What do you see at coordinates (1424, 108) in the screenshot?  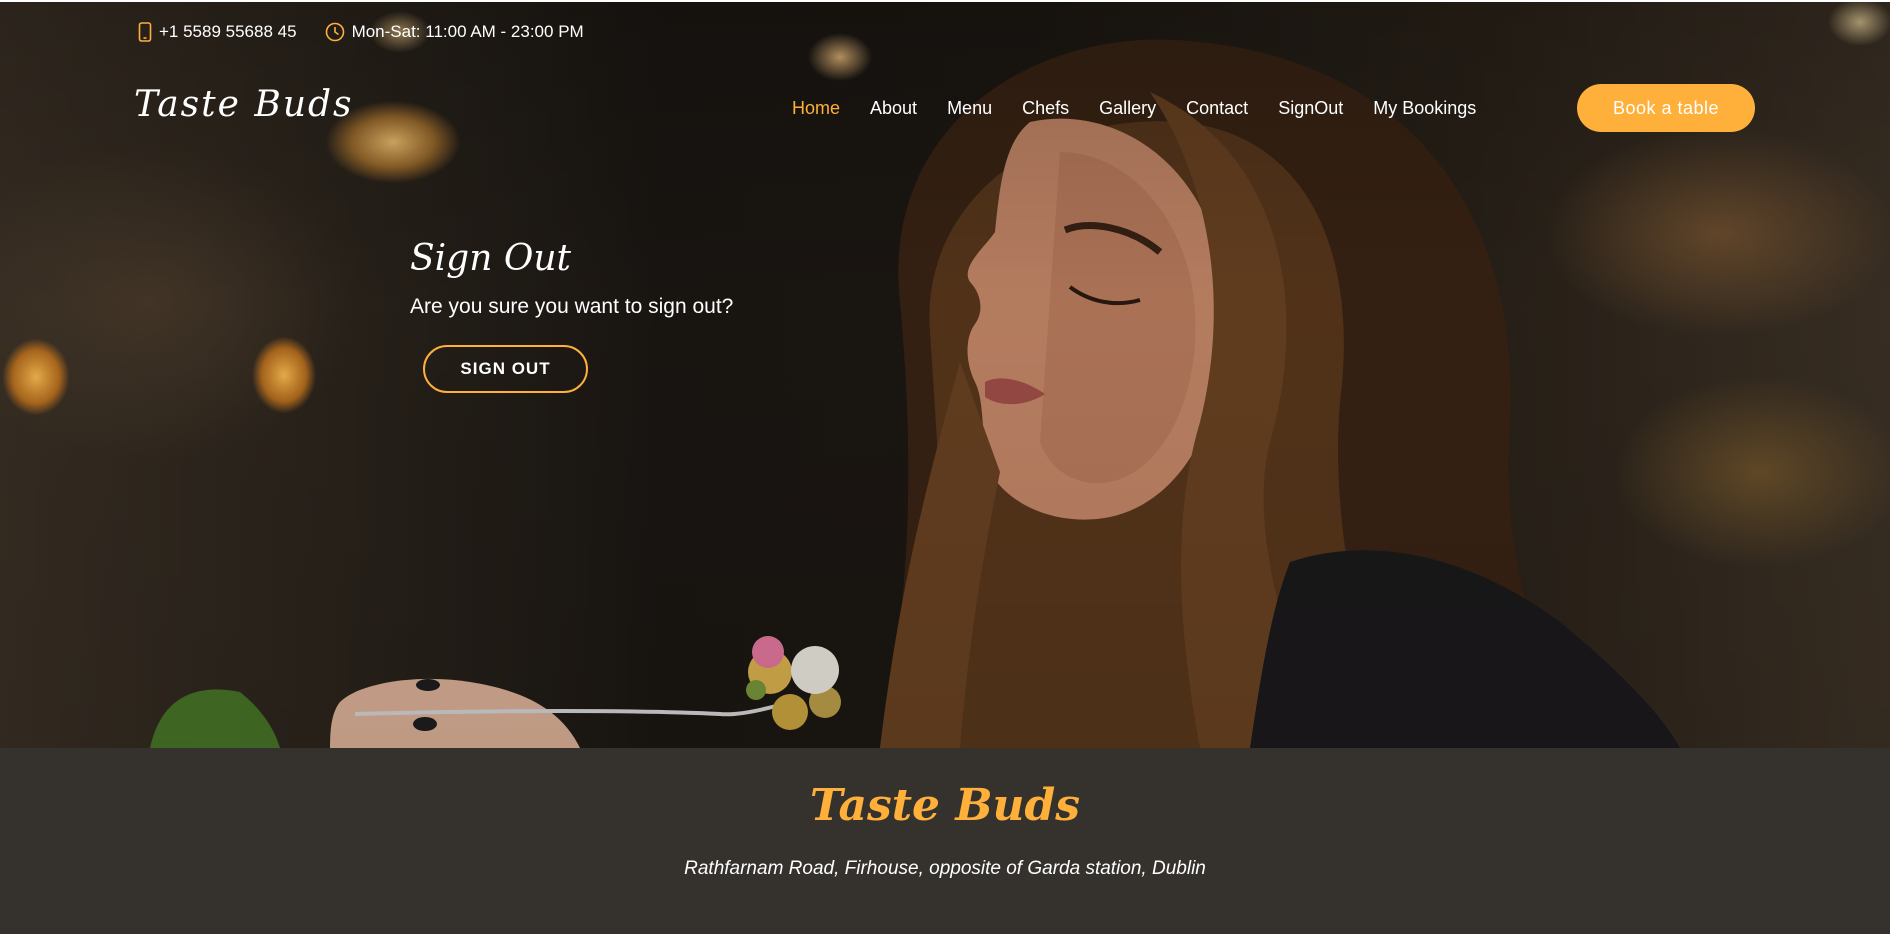 I see `nav-item-my-bookings: My Bookings` at bounding box center [1424, 108].